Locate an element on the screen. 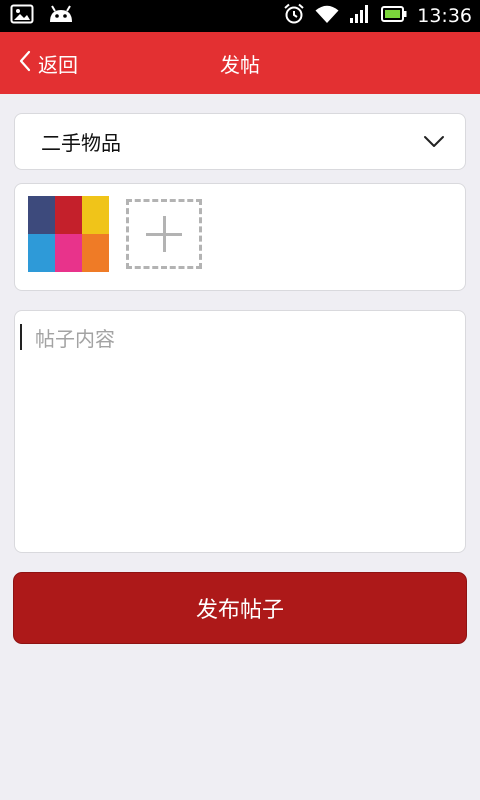  category-selected-value: 二手物品 is located at coordinates (81, 143).